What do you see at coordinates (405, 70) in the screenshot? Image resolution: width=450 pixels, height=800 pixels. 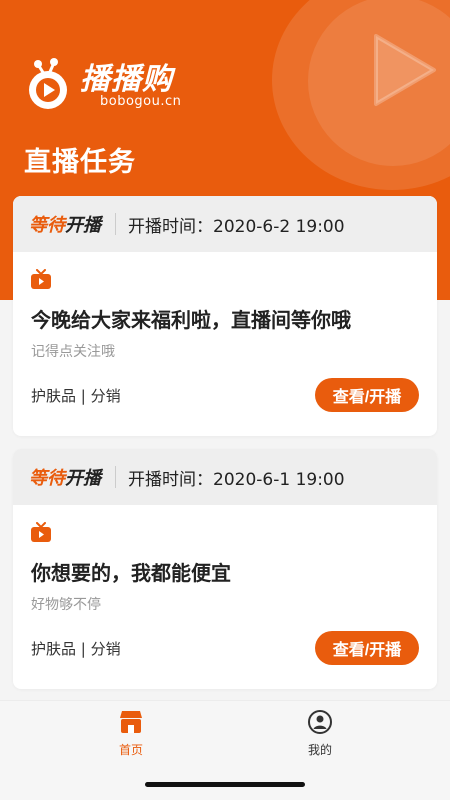 I see `play-icon` at bounding box center [405, 70].